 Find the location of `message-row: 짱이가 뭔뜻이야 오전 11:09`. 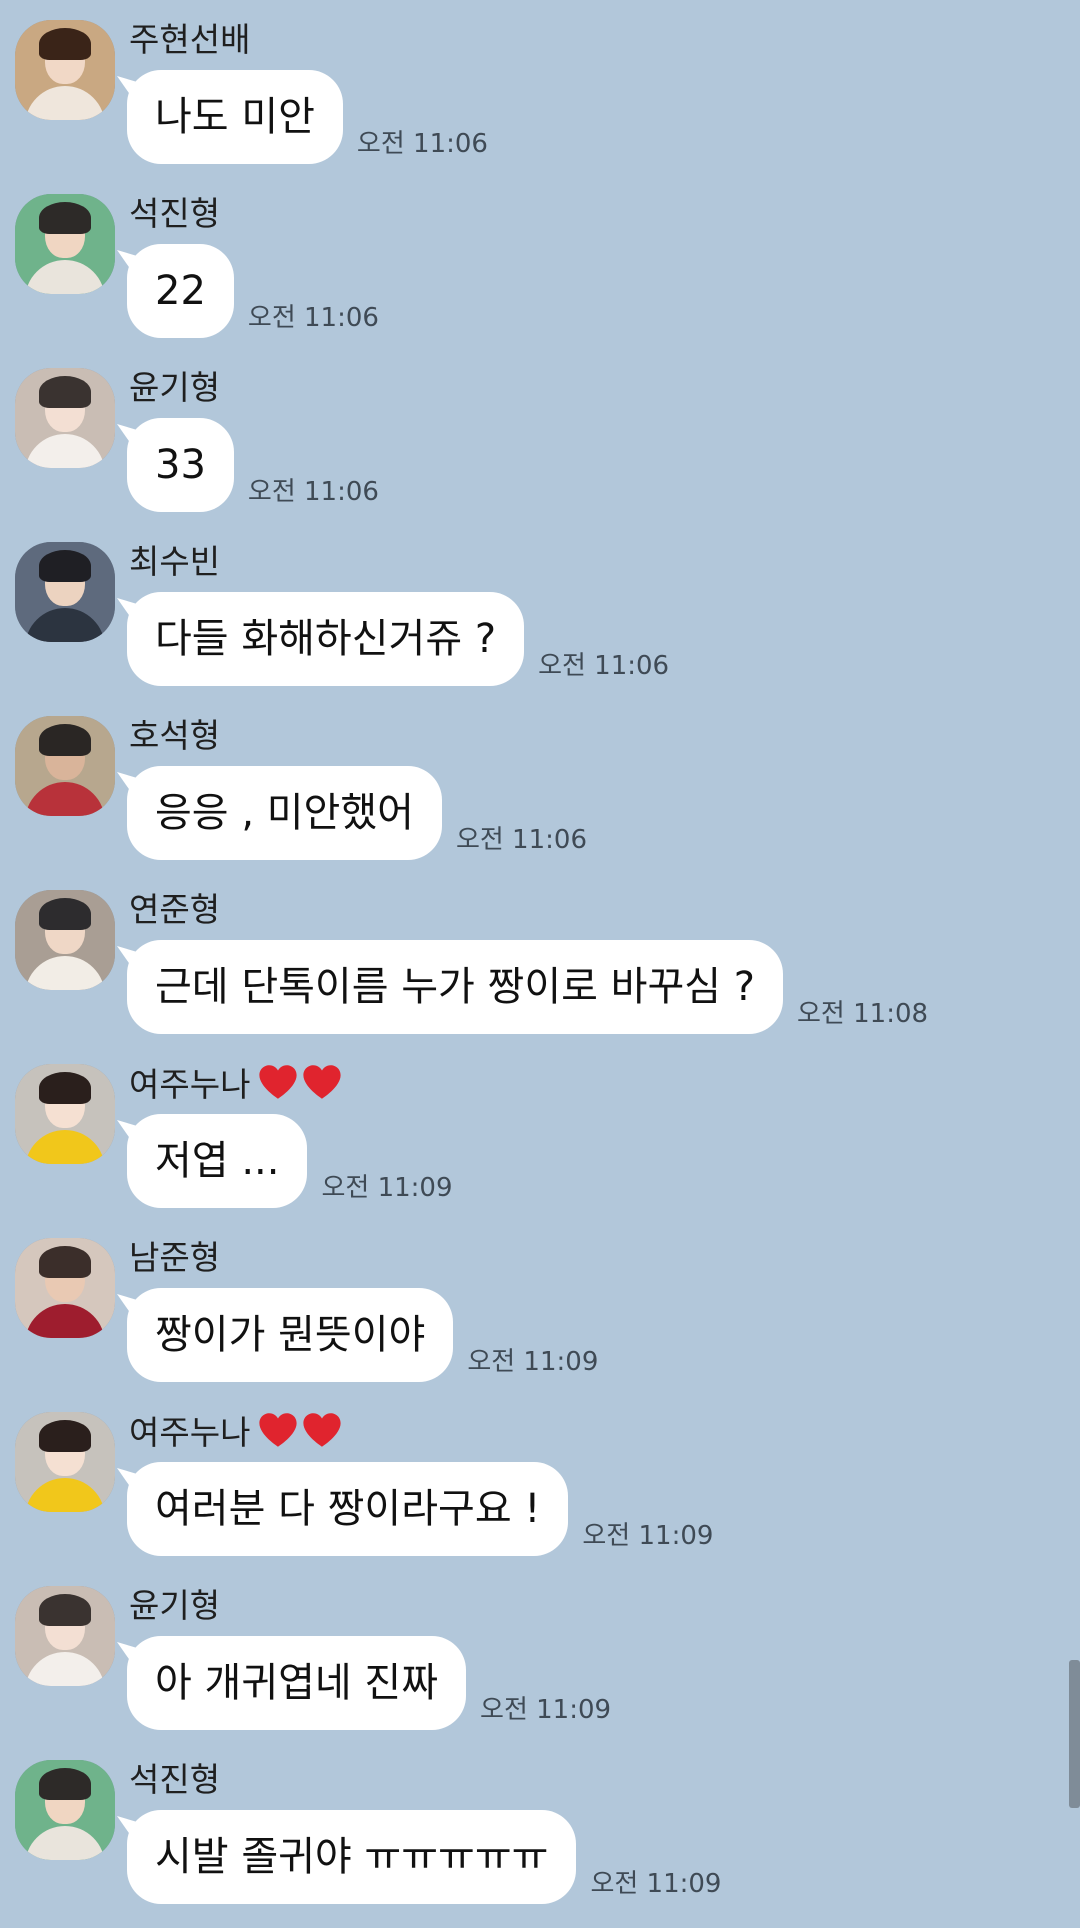

message-row: 짱이가 뭔뜻이야 오전 11:09 is located at coordinates (362, 1335).